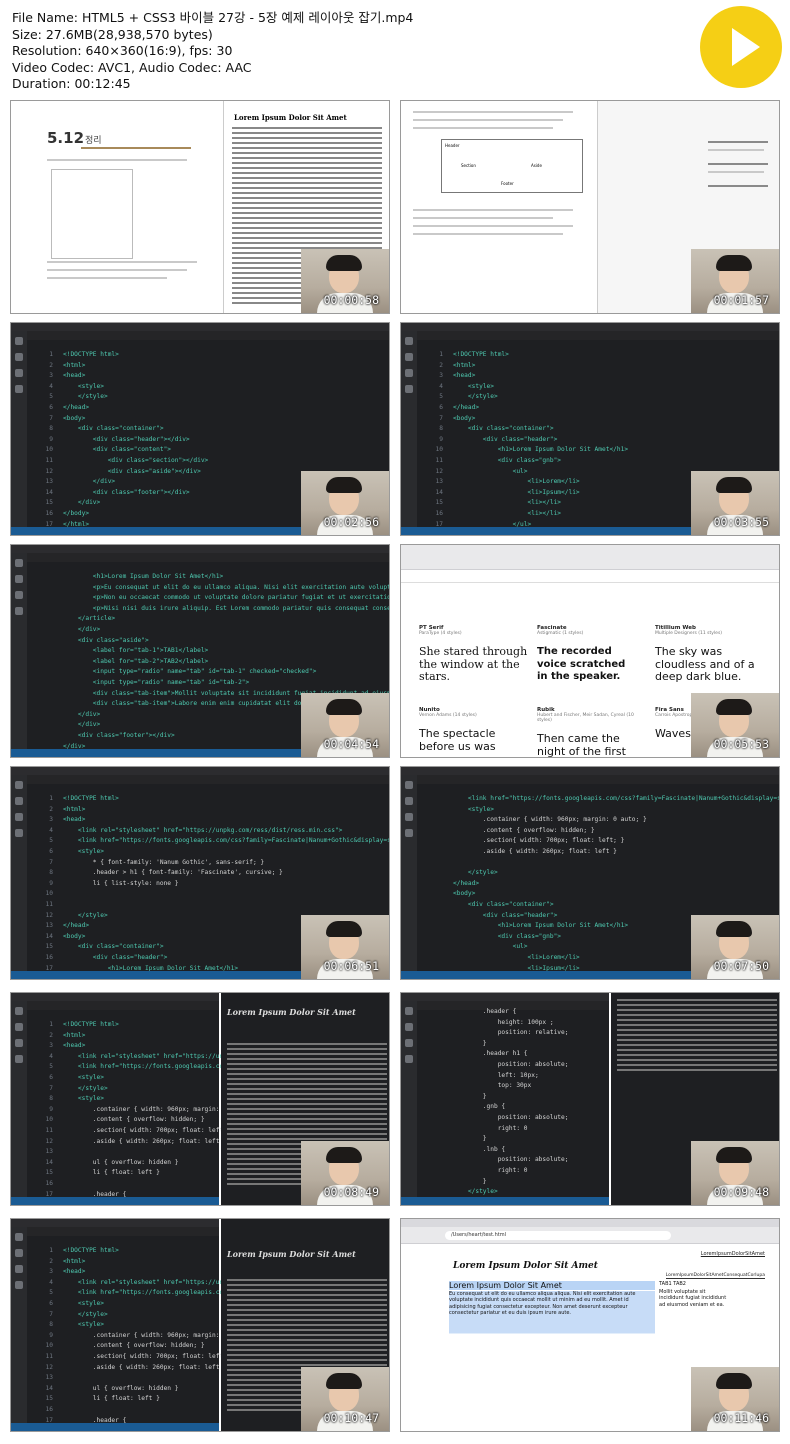 The image size is (790, 1444). What do you see at coordinates (209, 619) in the screenshot?
I see `code-line: </article>` at bounding box center [209, 619].